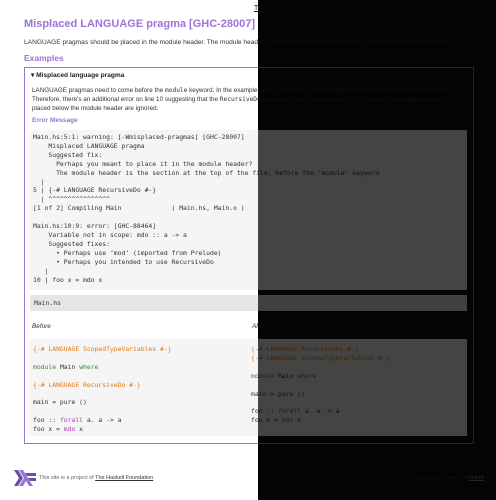 This screenshot has height=500, width=496. I want to click on breadcrumb-current: Misplaced LANGUAGE pragma [GHC-28007], so click(404, 8).